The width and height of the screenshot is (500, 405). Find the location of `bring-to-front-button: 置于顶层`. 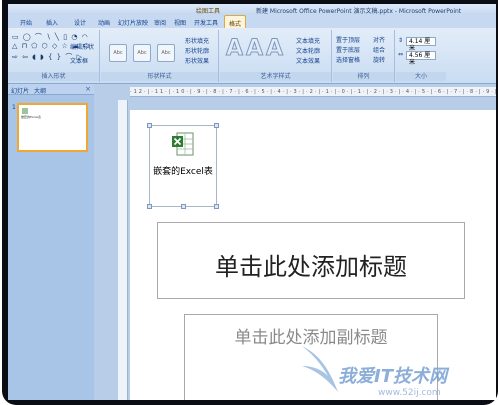

bring-to-front-button: 置于顶层 is located at coordinates (348, 39).